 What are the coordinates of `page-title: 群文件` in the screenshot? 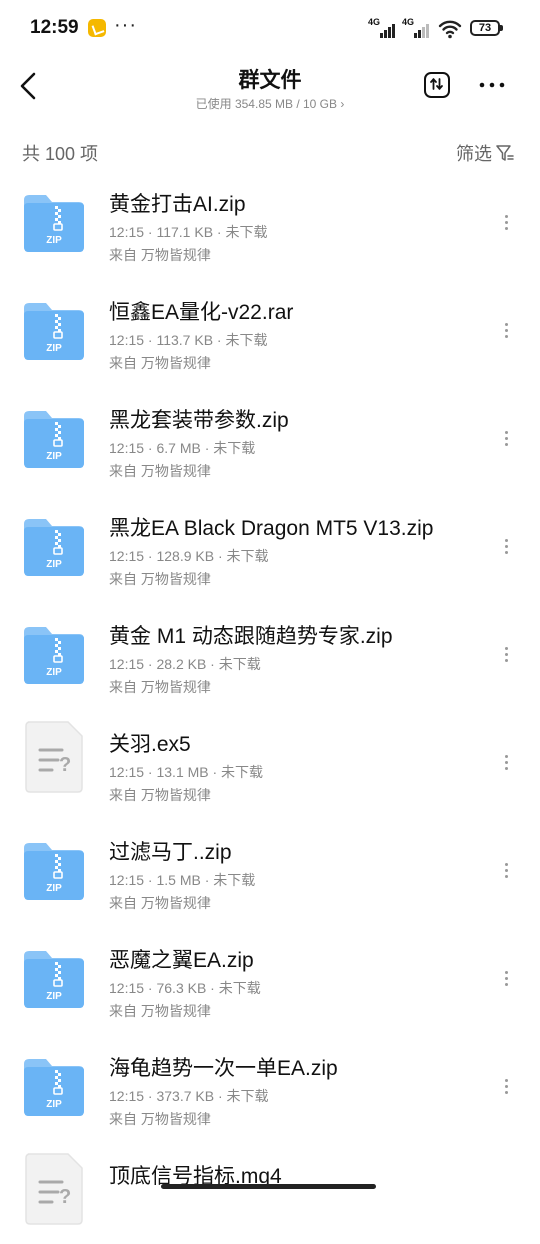 It's located at (270, 80).